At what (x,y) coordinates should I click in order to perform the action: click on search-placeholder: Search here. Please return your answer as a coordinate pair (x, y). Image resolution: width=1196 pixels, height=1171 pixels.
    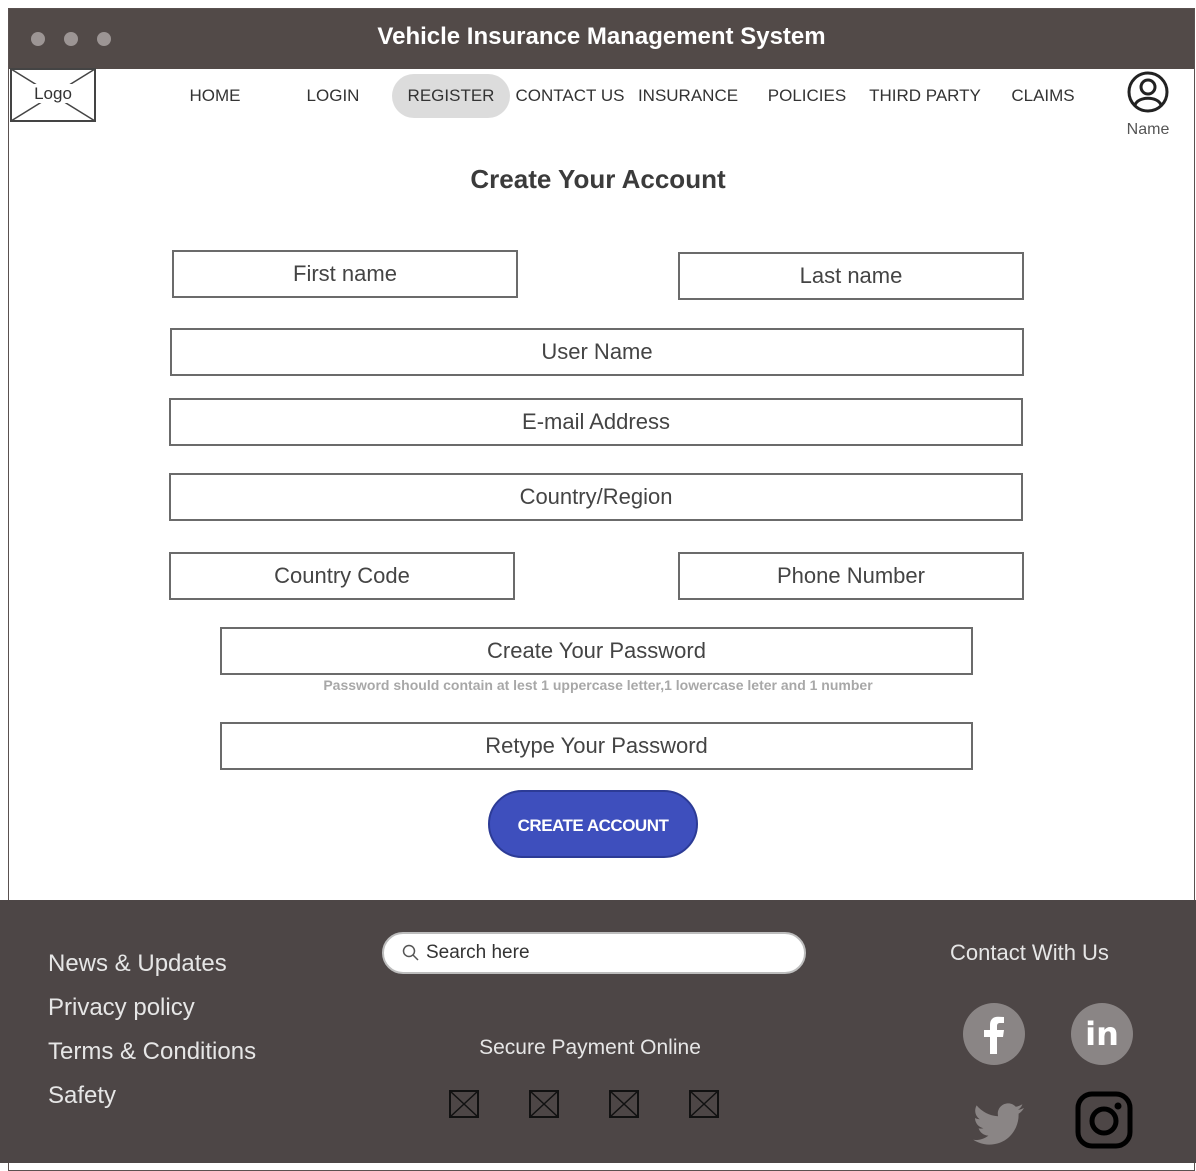
    Looking at the image, I should click on (478, 952).